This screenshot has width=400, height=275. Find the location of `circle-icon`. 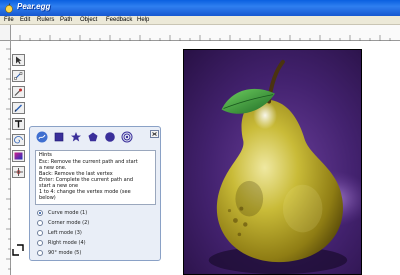

circle-icon is located at coordinates (110, 137).